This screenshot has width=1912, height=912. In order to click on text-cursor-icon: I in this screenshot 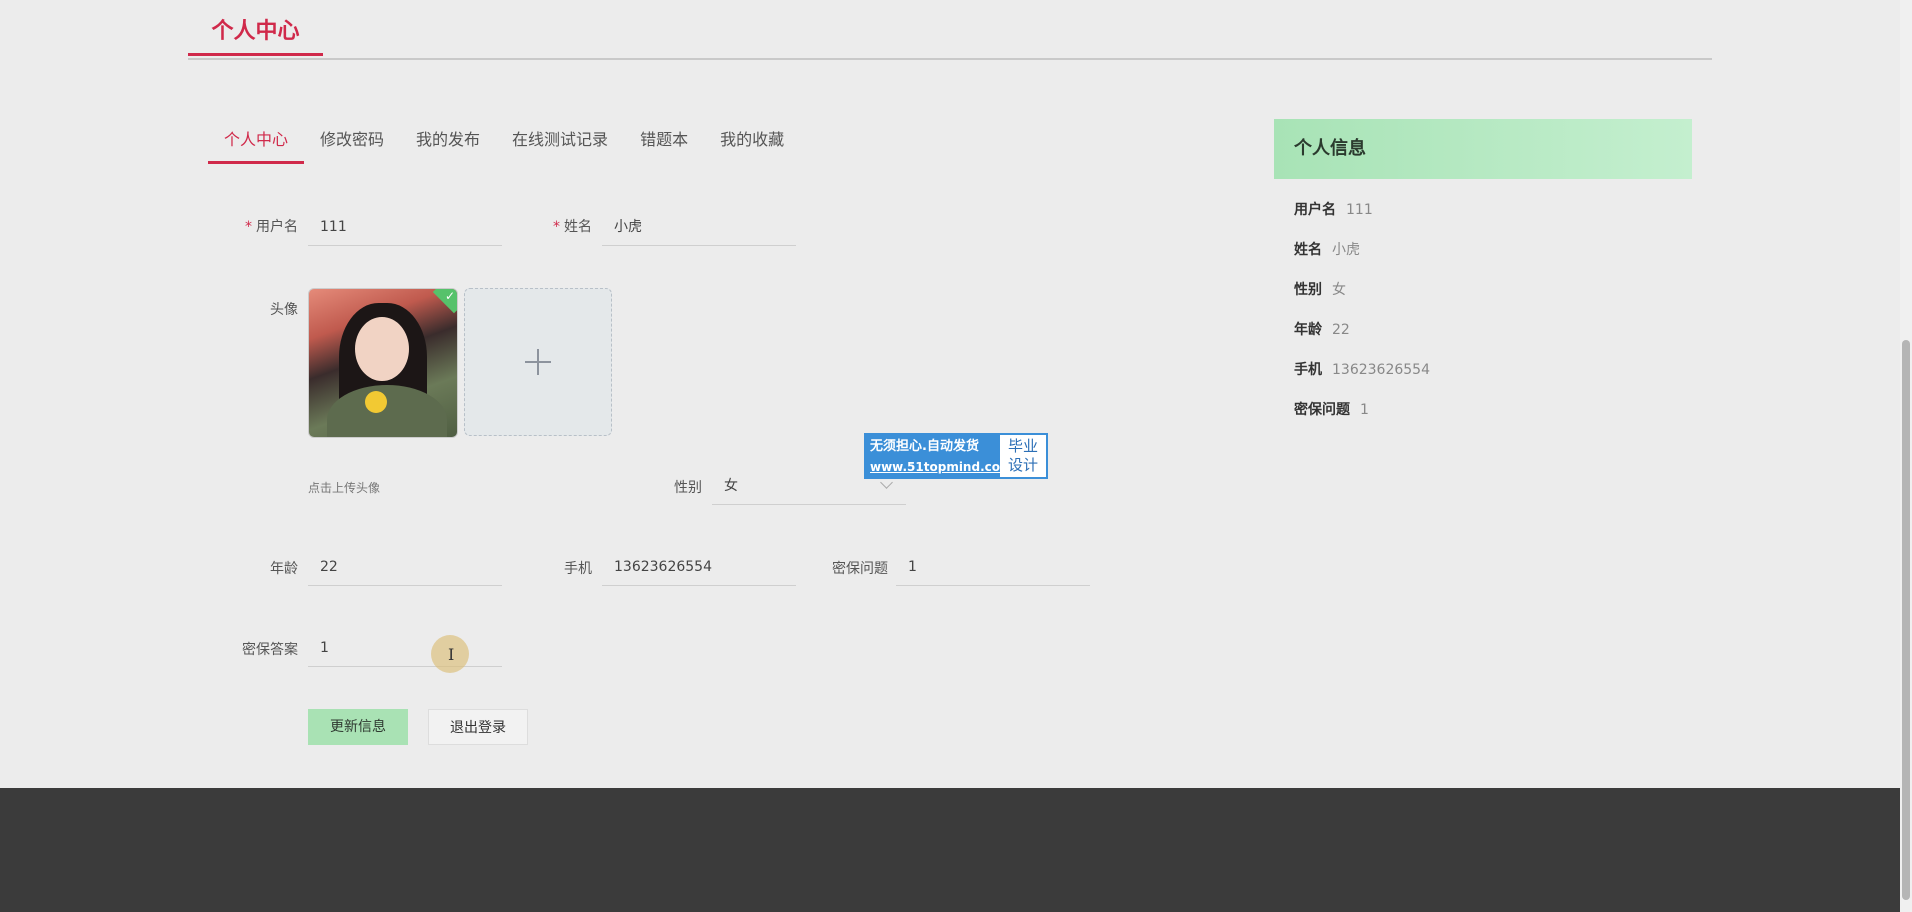, I will do `click(451, 654)`.